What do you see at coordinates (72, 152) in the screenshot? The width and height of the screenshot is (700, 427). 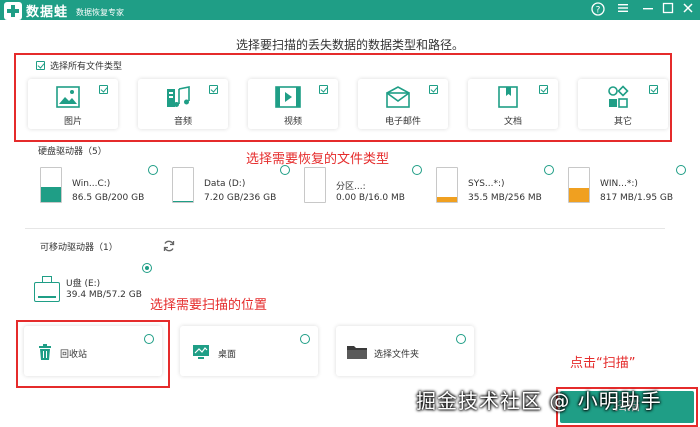 I see `hard-drives-title: 硬盘驱动器（5）` at bounding box center [72, 152].